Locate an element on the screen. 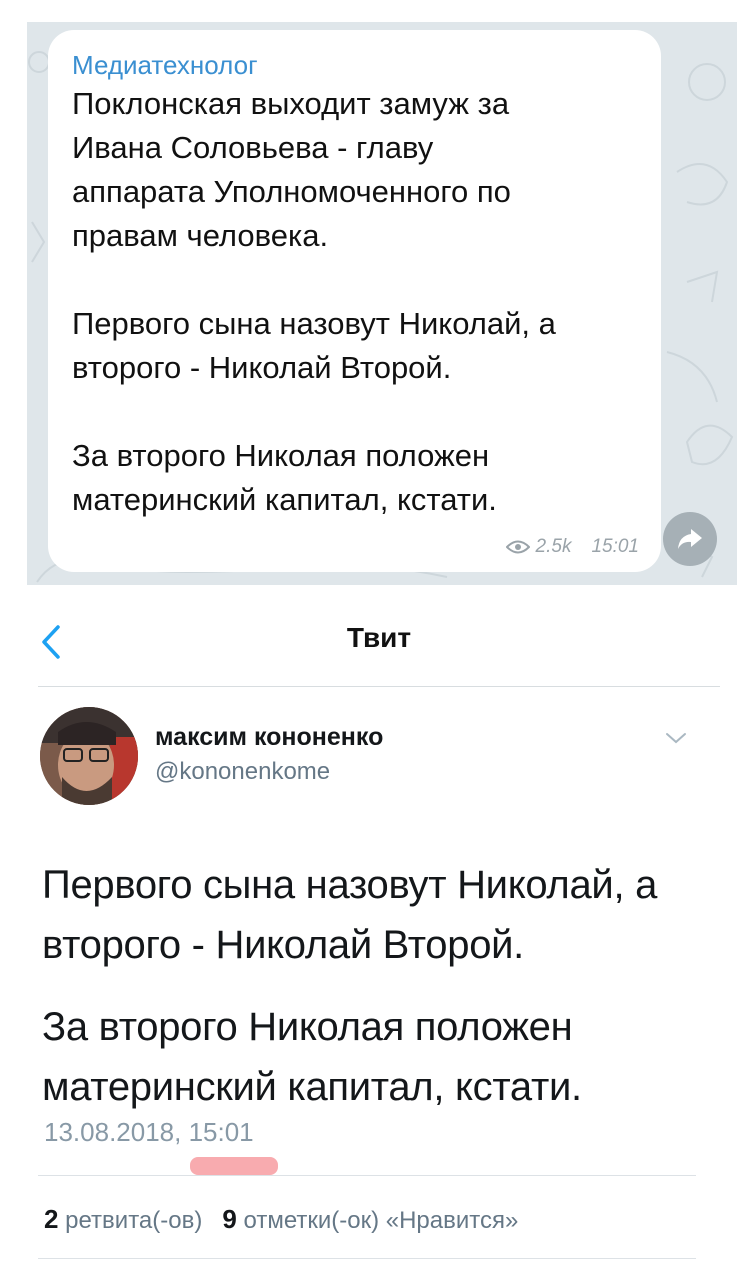  tweet-timestamp: 13.08.2018, 15:01 is located at coordinates (149, 1132).